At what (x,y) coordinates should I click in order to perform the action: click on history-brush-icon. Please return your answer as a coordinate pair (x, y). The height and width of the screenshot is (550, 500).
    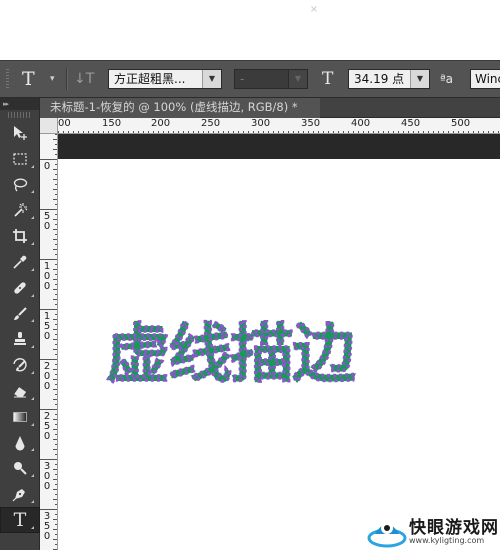
    Looking at the image, I should click on (20, 365).